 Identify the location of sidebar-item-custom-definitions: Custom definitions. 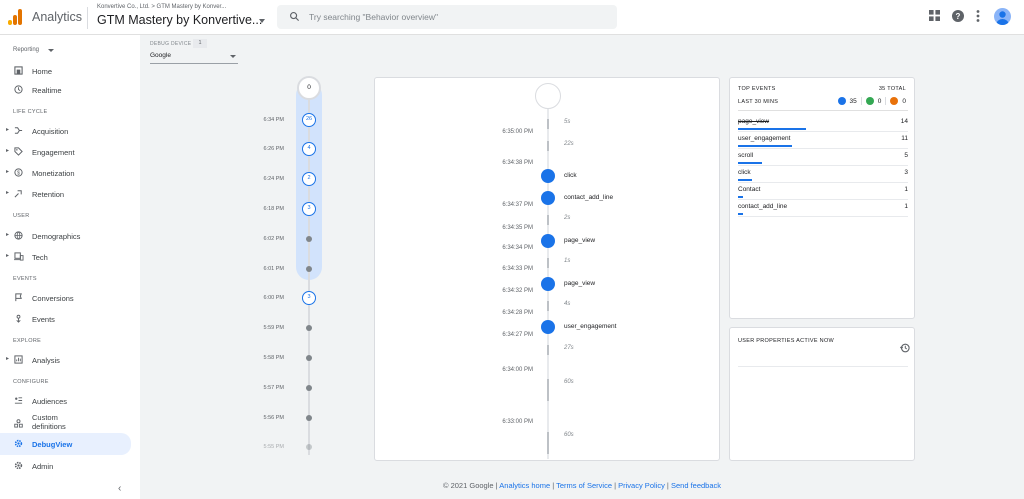
(65, 423).